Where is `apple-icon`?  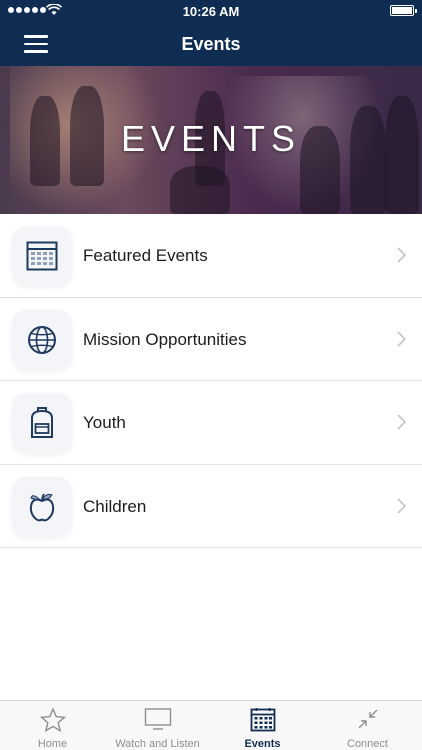
apple-icon is located at coordinates (42, 506).